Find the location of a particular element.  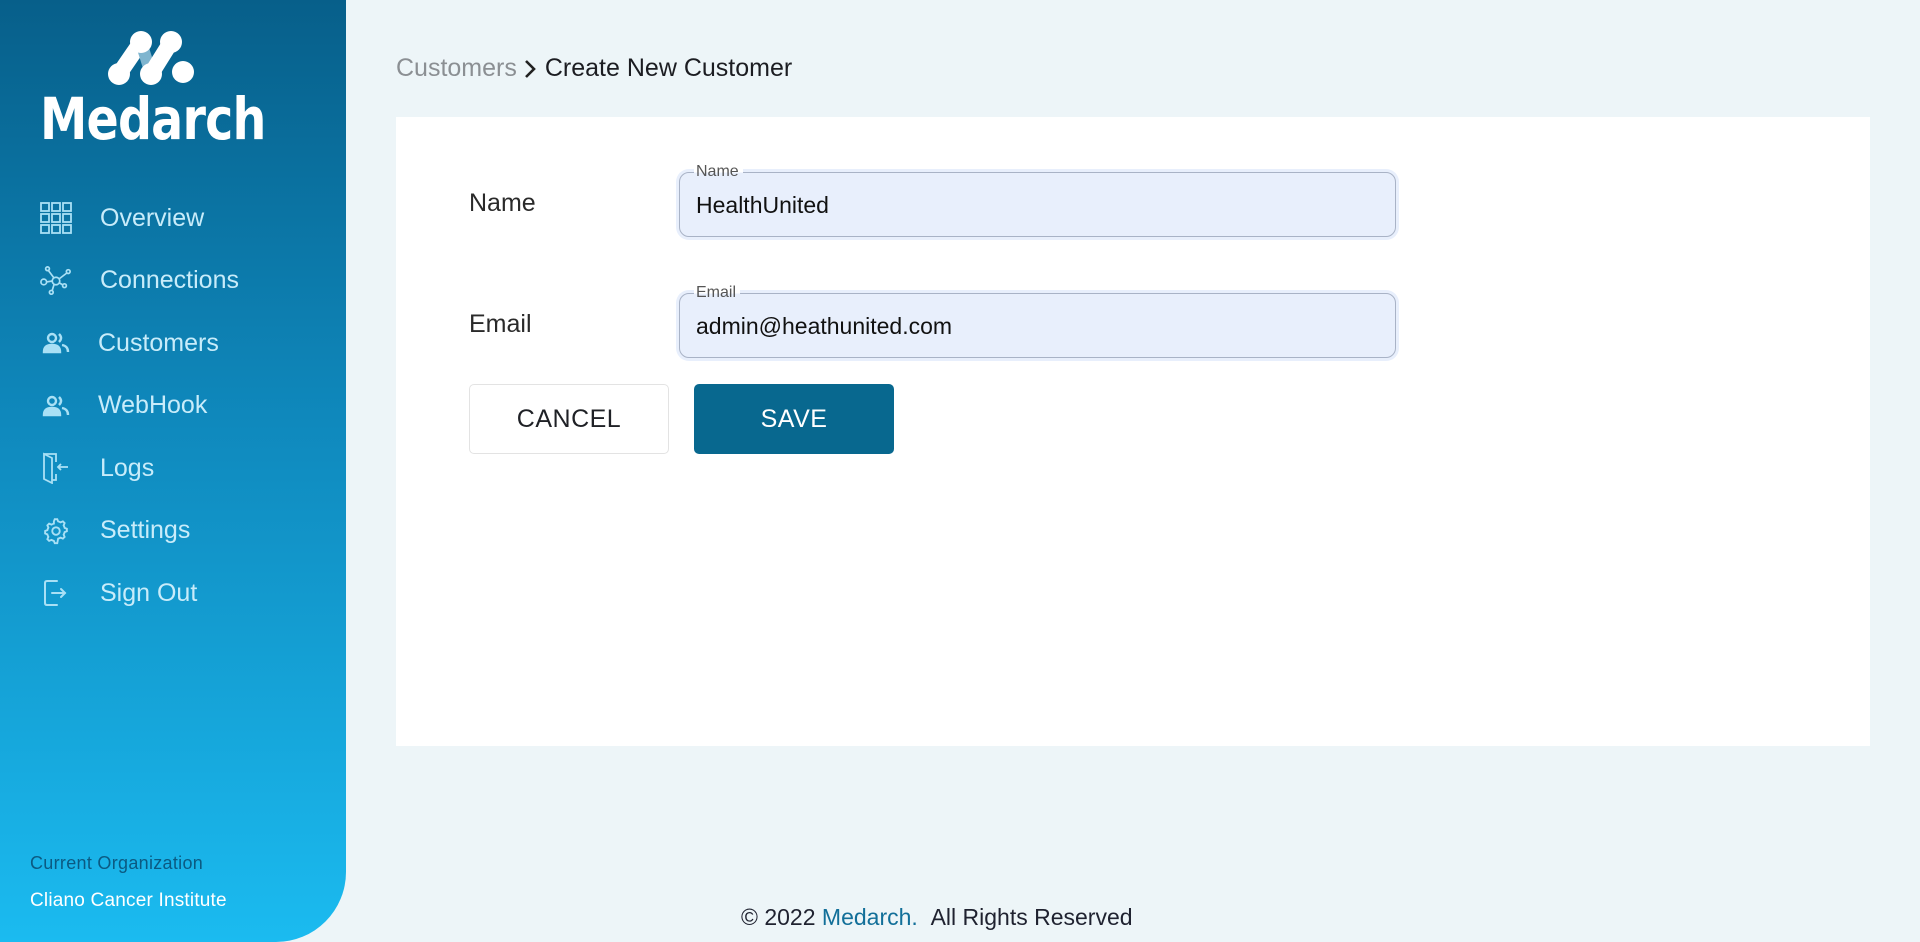

save-button: SAVE is located at coordinates (794, 419).